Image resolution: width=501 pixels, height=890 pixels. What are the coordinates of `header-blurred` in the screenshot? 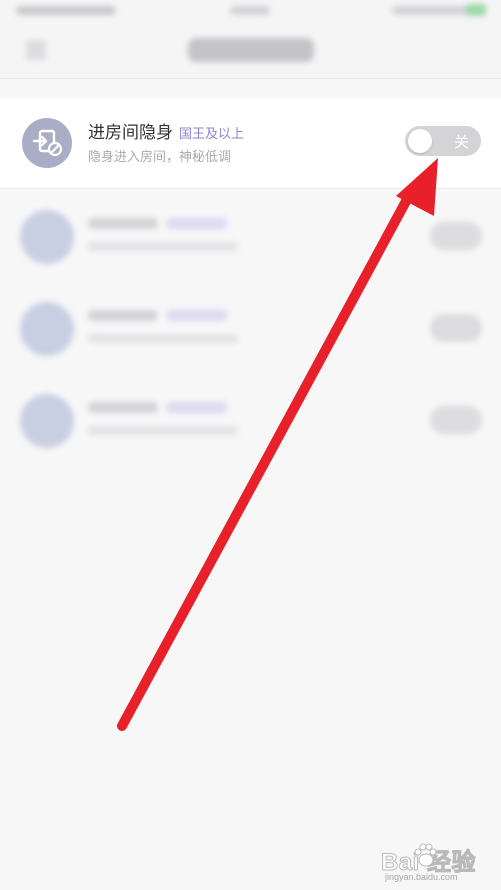 It's located at (250, 39).